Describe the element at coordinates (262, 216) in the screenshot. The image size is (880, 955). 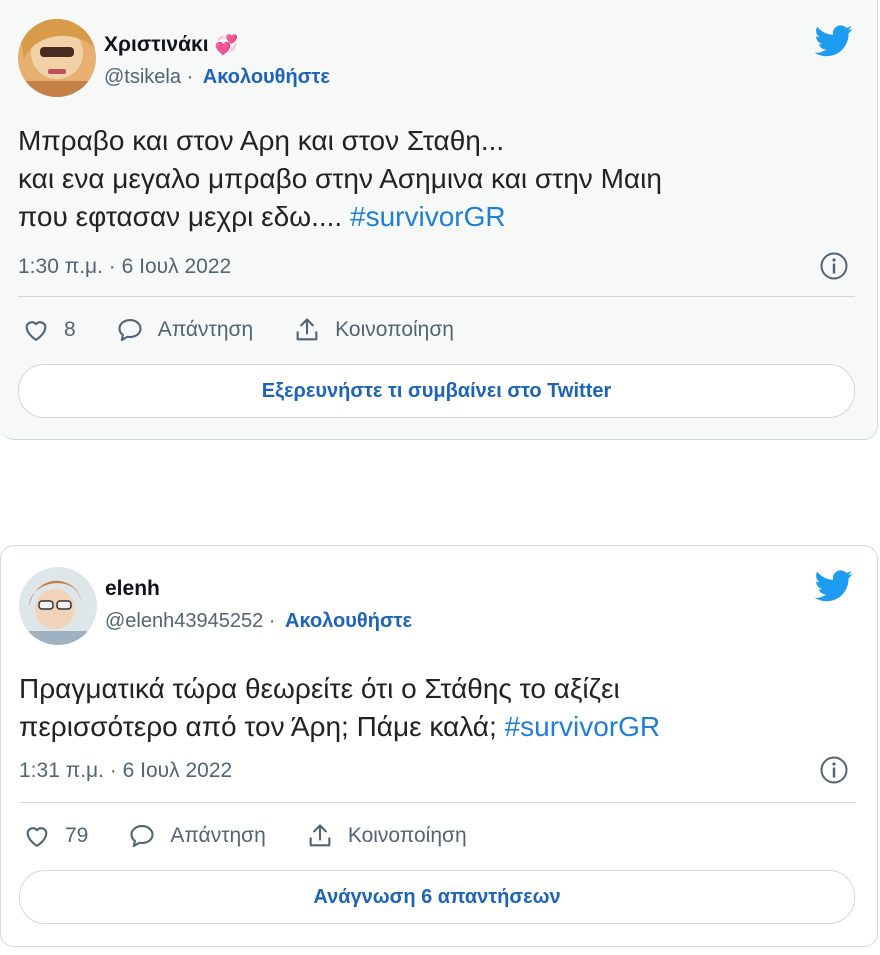
I see `tweet-text-line: που εφτασαν μεχρι εδω.... #survivorGR` at that location.